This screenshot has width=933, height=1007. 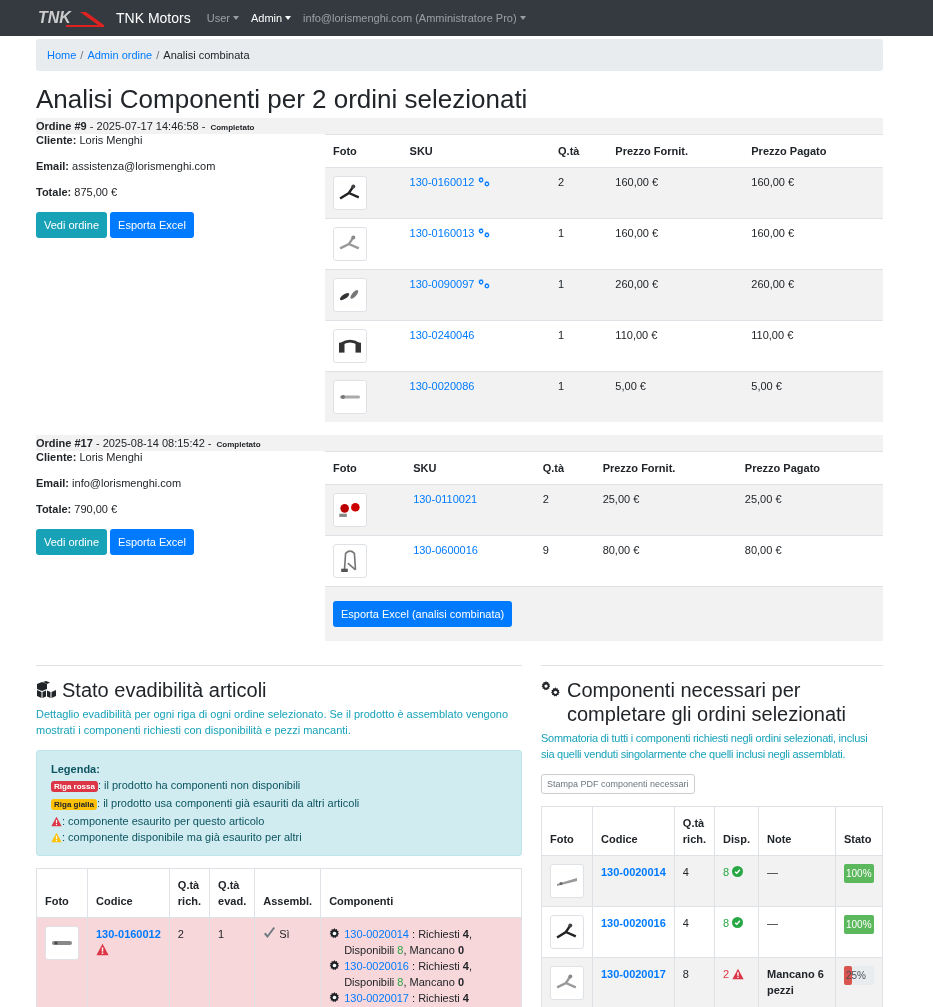 What do you see at coordinates (545, 550) in the screenshot?
I see `table-cell: 9` at bounding box center [545, 550].